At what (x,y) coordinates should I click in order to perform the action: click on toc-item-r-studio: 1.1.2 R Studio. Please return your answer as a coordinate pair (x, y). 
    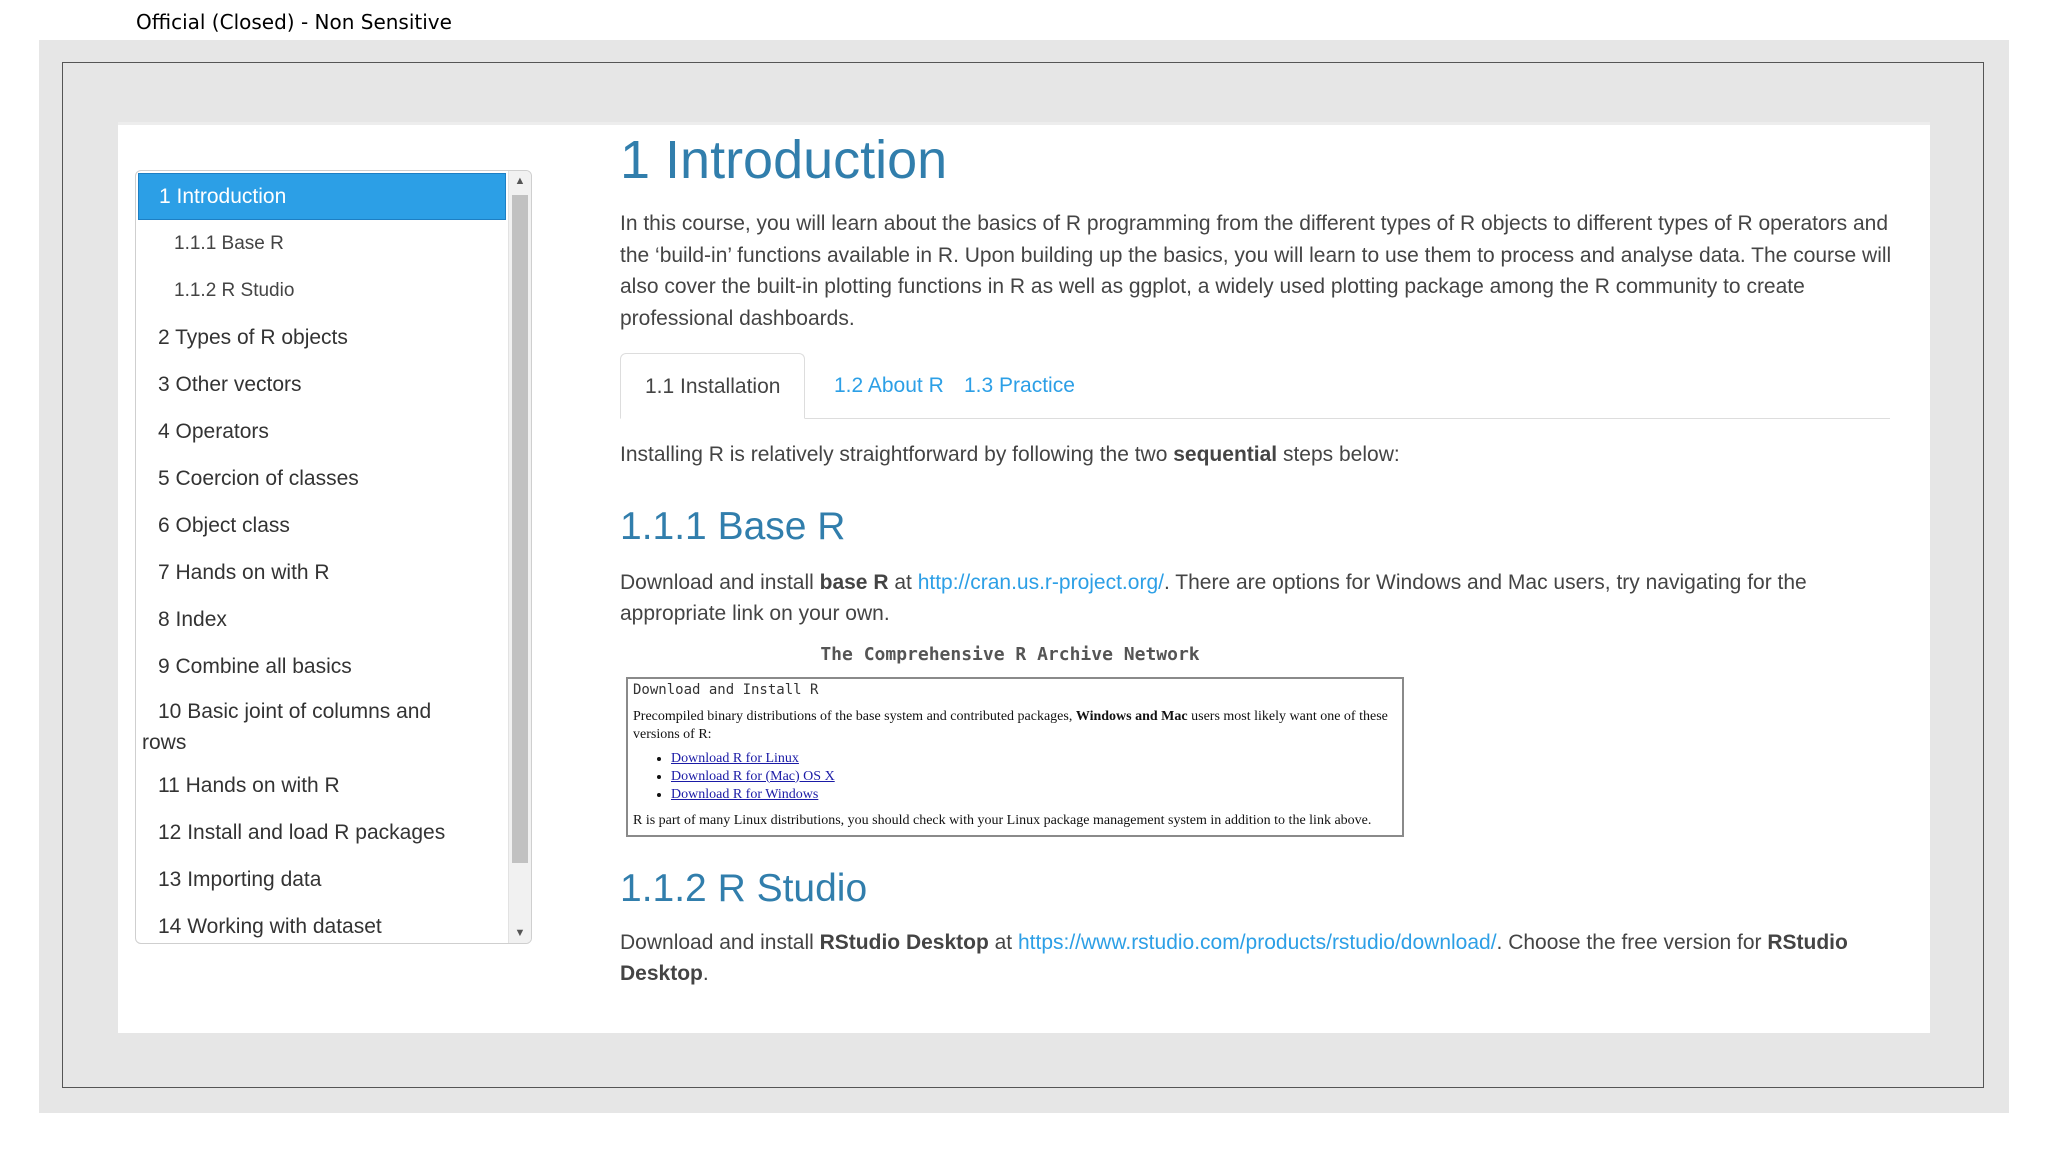
    Looking at the image, I should click on (322, 290).